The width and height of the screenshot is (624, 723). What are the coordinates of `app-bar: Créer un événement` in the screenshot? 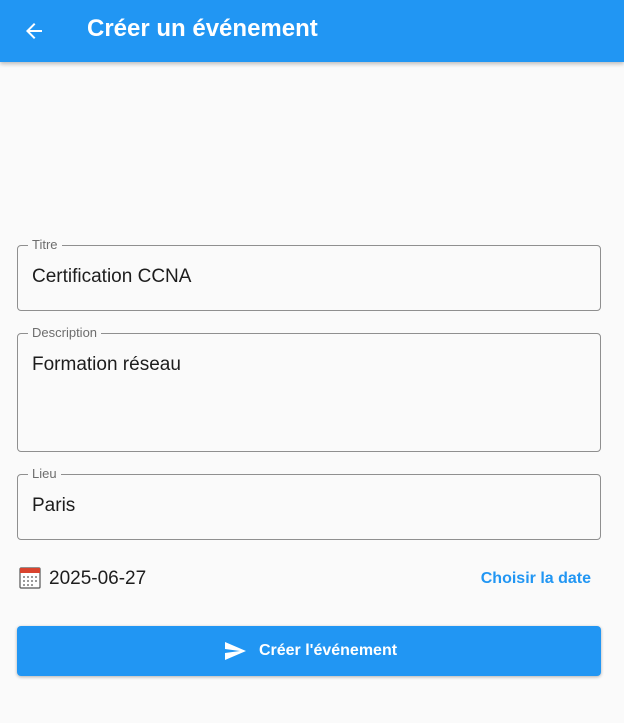 It's located at (312, 31).